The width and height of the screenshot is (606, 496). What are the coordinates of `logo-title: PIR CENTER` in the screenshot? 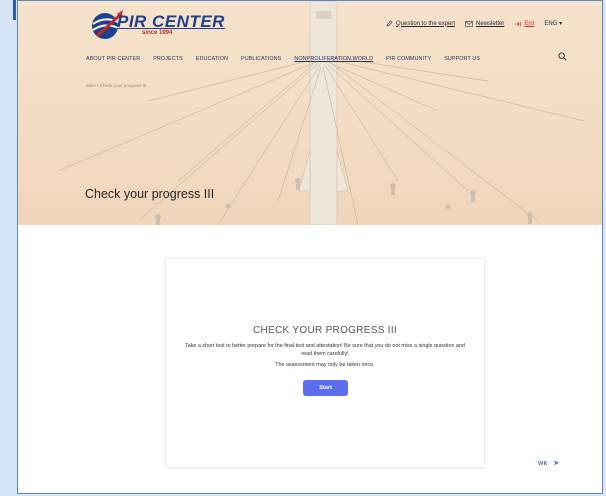 It's located at (171, 22).